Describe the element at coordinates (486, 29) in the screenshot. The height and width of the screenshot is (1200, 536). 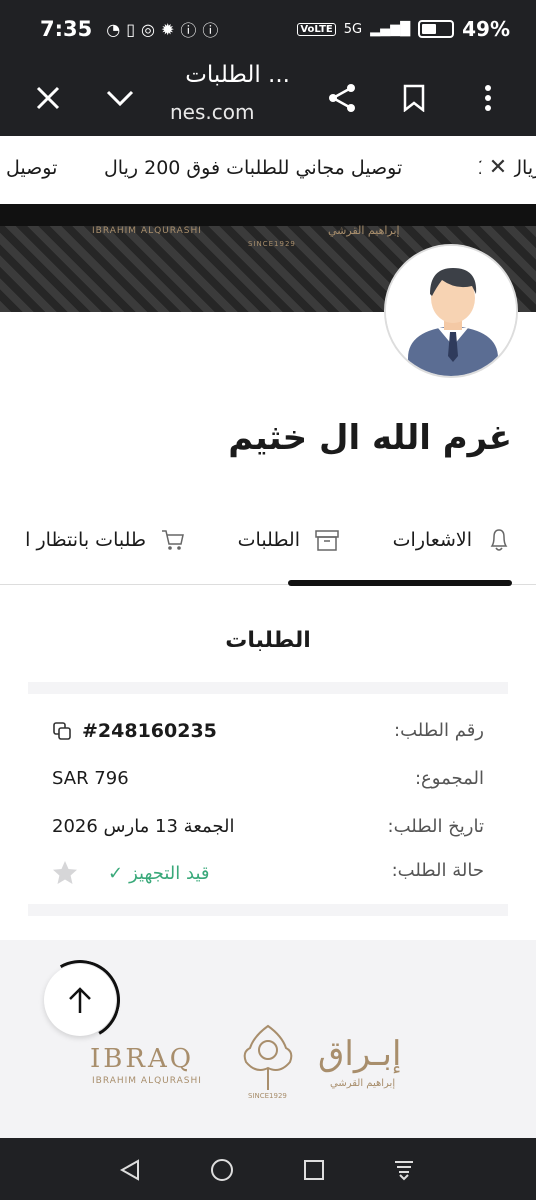
I see `battery-level: 49%` at that location.